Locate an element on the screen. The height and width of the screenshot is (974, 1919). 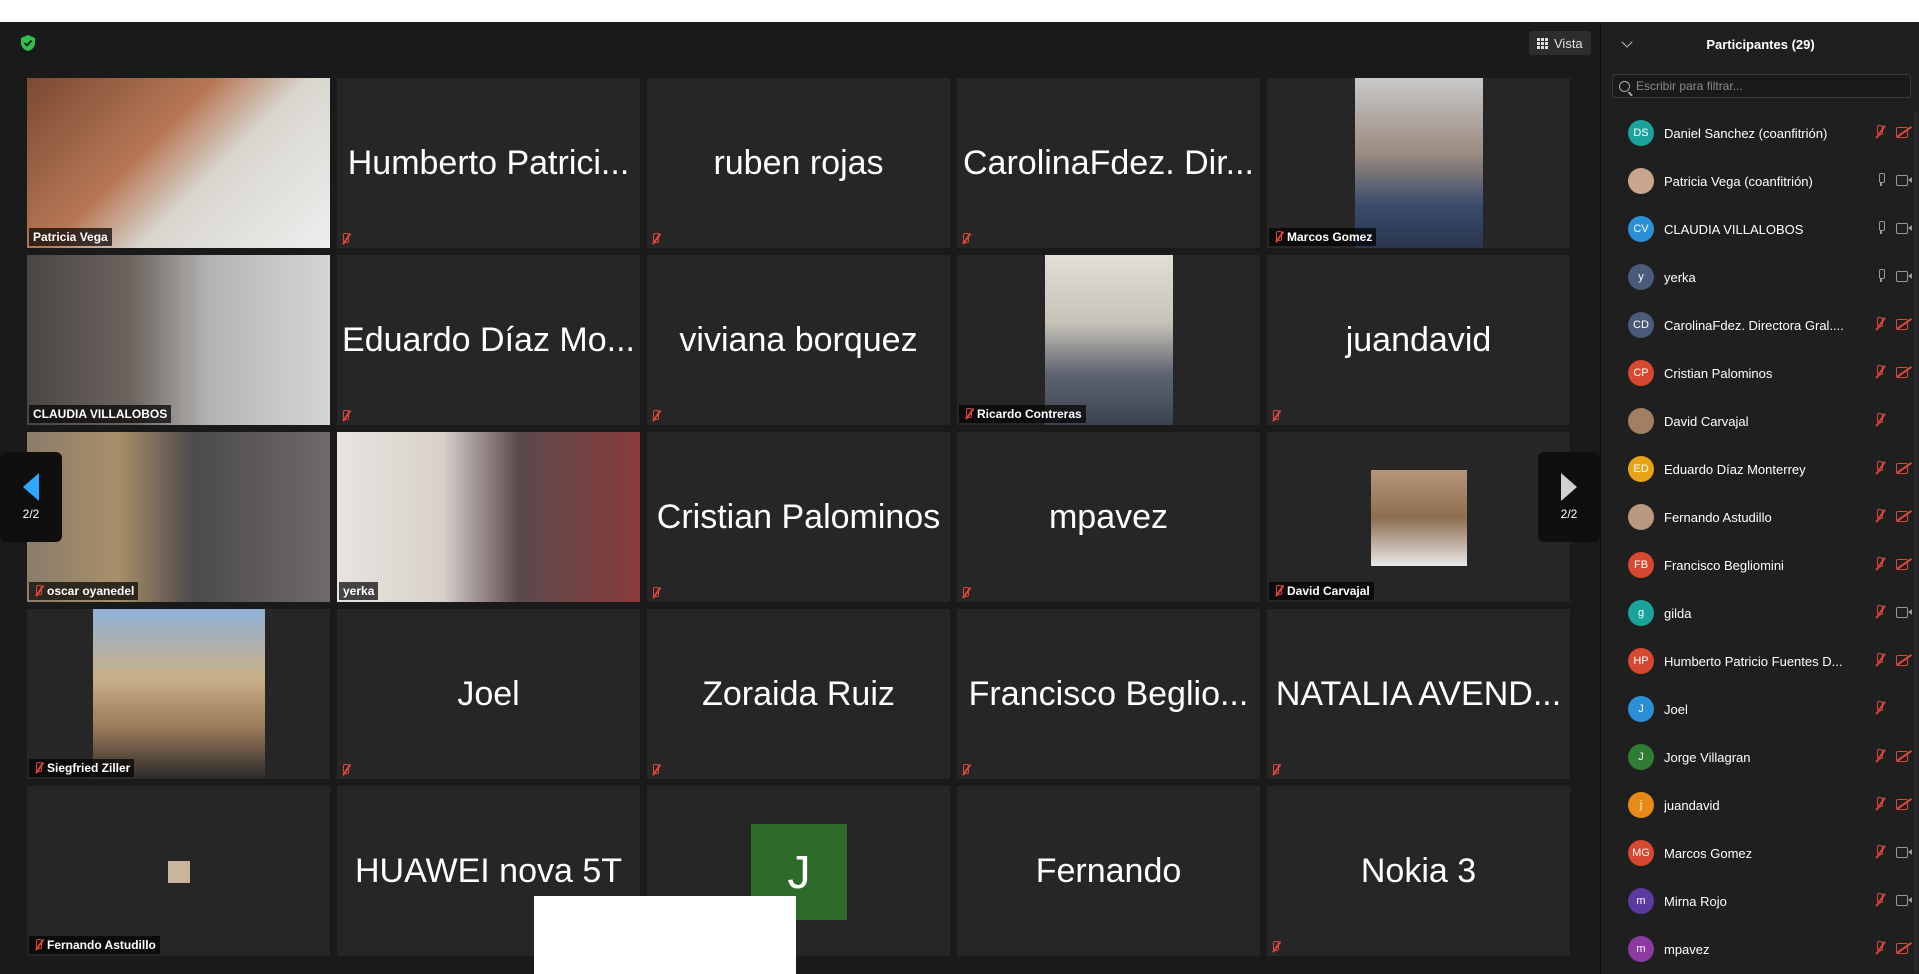
participant-name: Fernando Astudillo is located at coordinates (101, 945).